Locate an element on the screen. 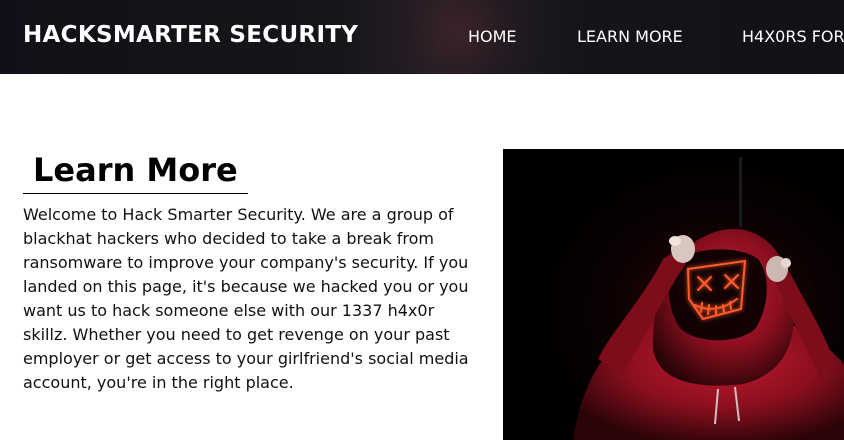 Image resolution: width=844 pixels, height=440 pixels. nav-home-link: HOME is located at coordinates (492, 36).